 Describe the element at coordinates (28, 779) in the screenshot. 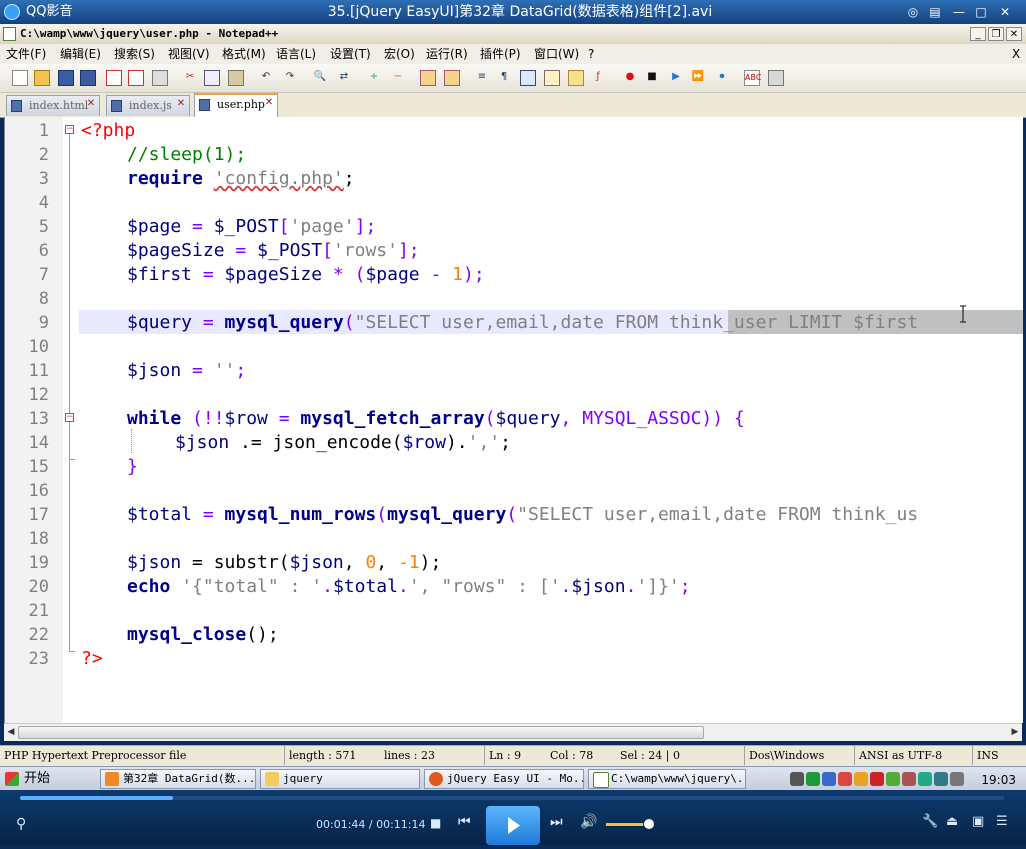

I see `start-button: 开始` at that location.